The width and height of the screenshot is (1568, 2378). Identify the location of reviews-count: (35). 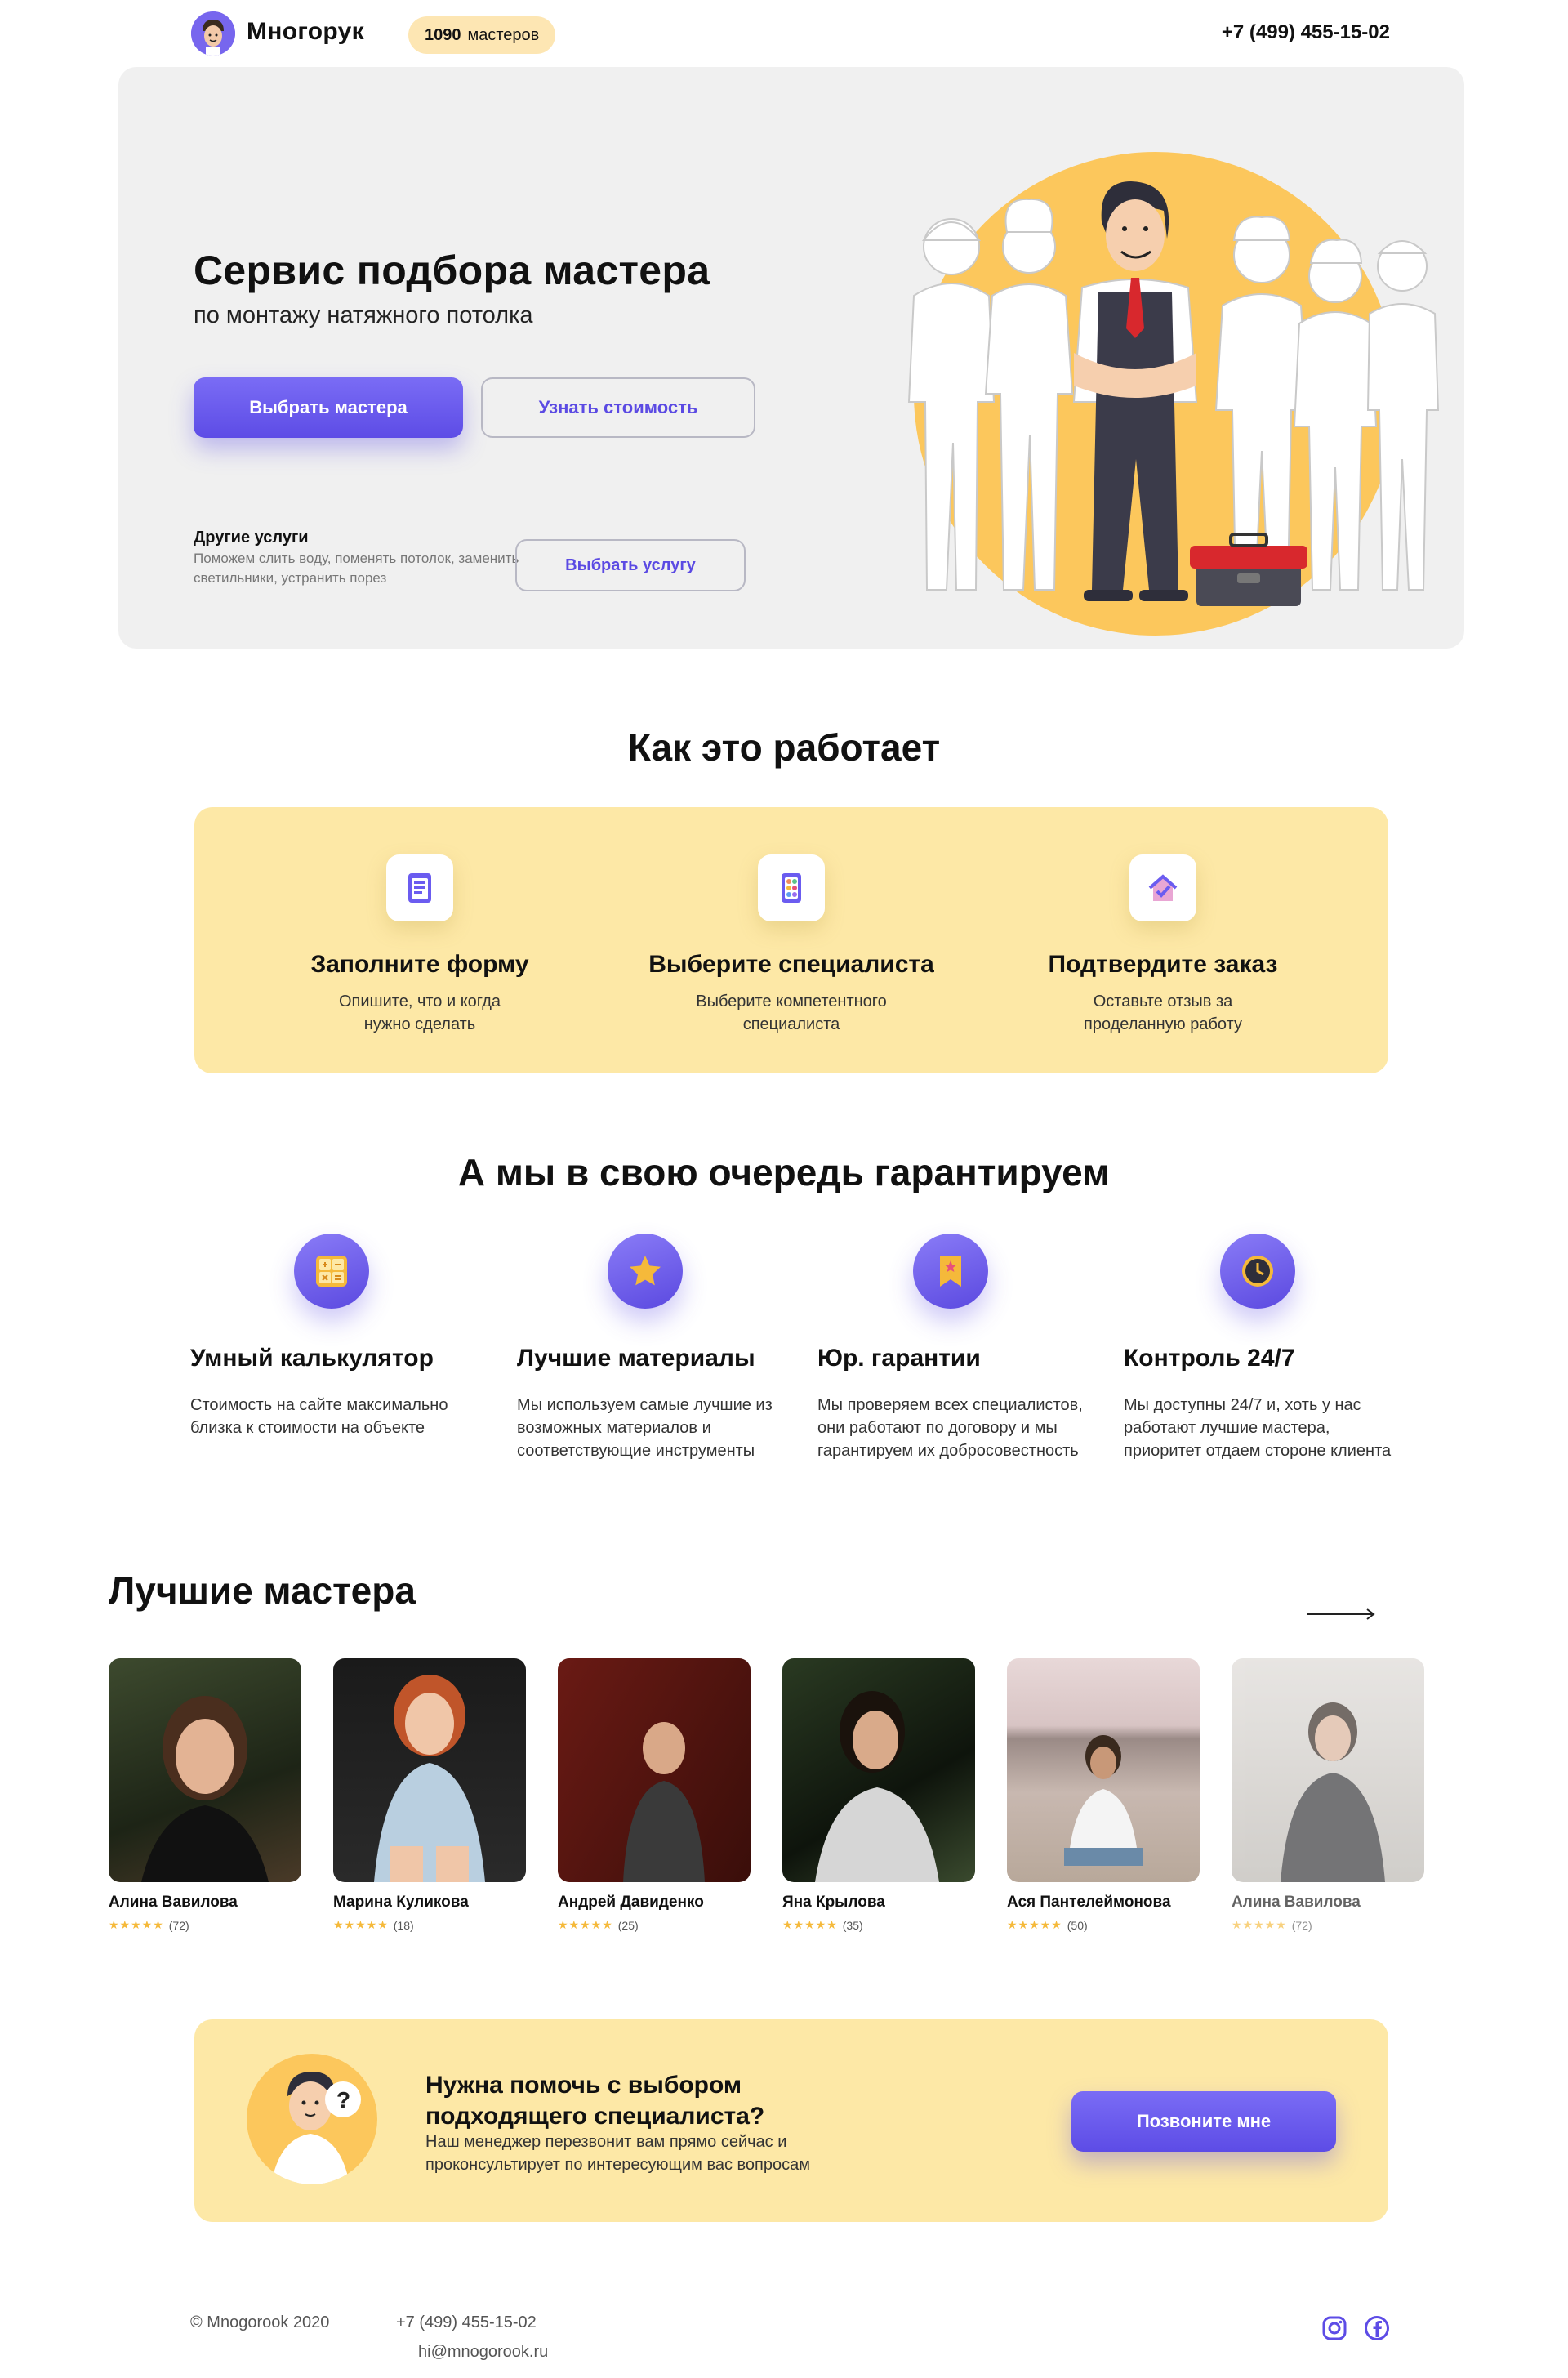
(852, 1925).